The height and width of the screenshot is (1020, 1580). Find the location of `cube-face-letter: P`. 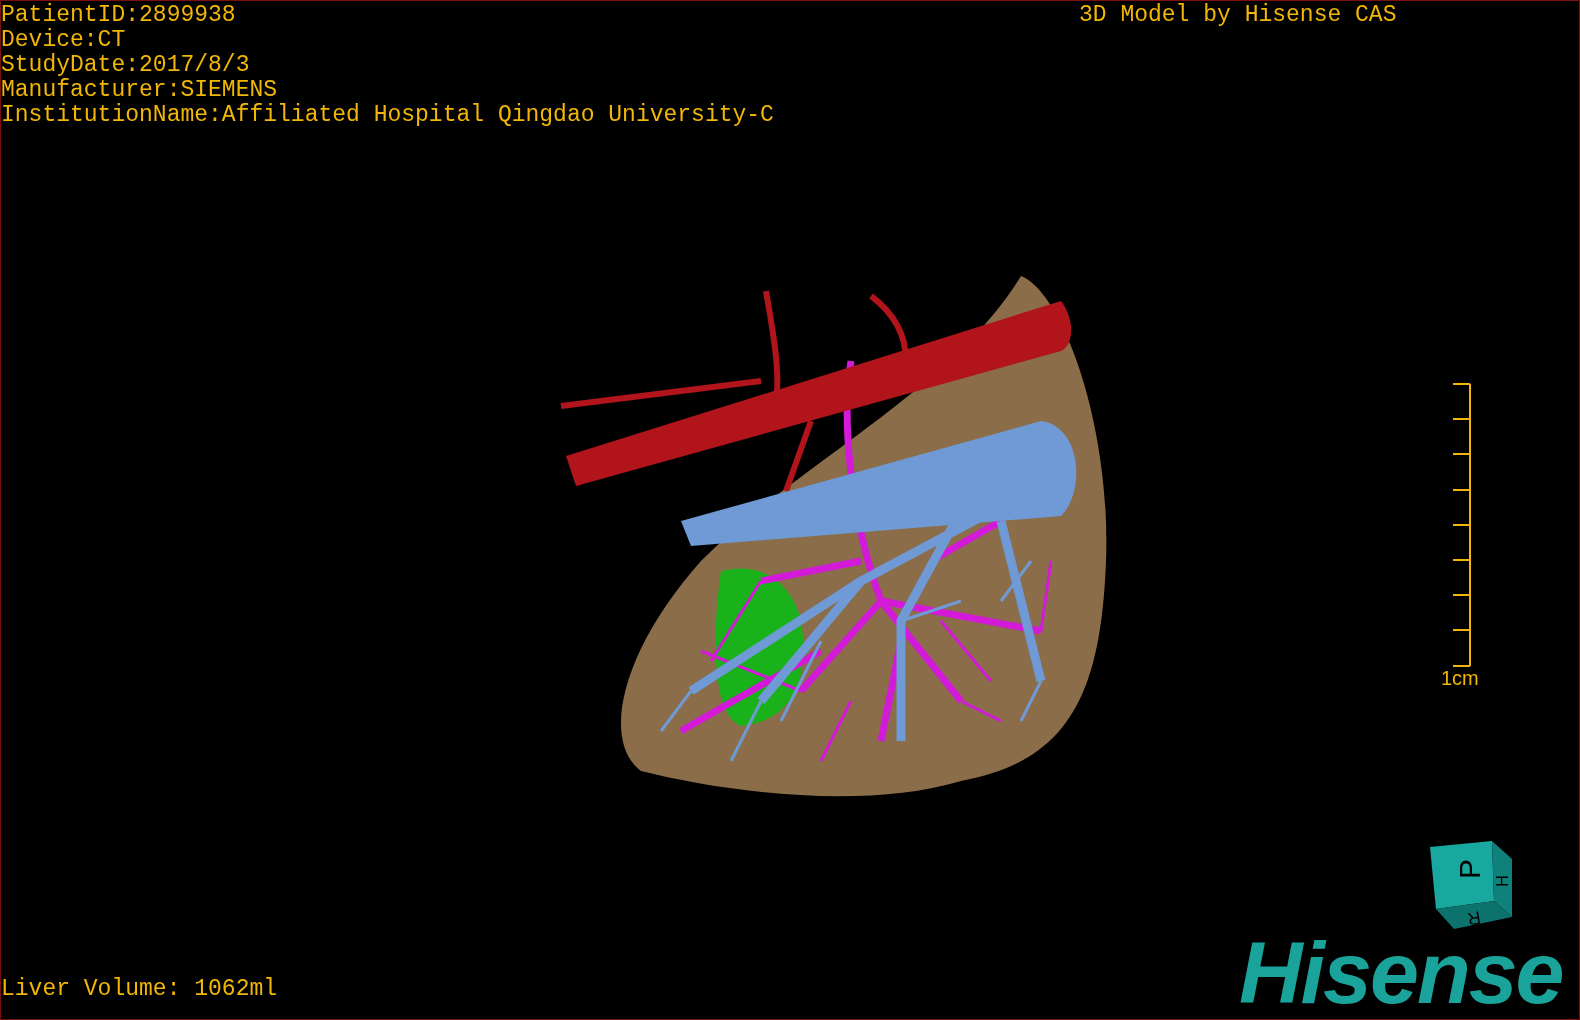

cube-face-letter: P is located at coordinates (1469, 869).